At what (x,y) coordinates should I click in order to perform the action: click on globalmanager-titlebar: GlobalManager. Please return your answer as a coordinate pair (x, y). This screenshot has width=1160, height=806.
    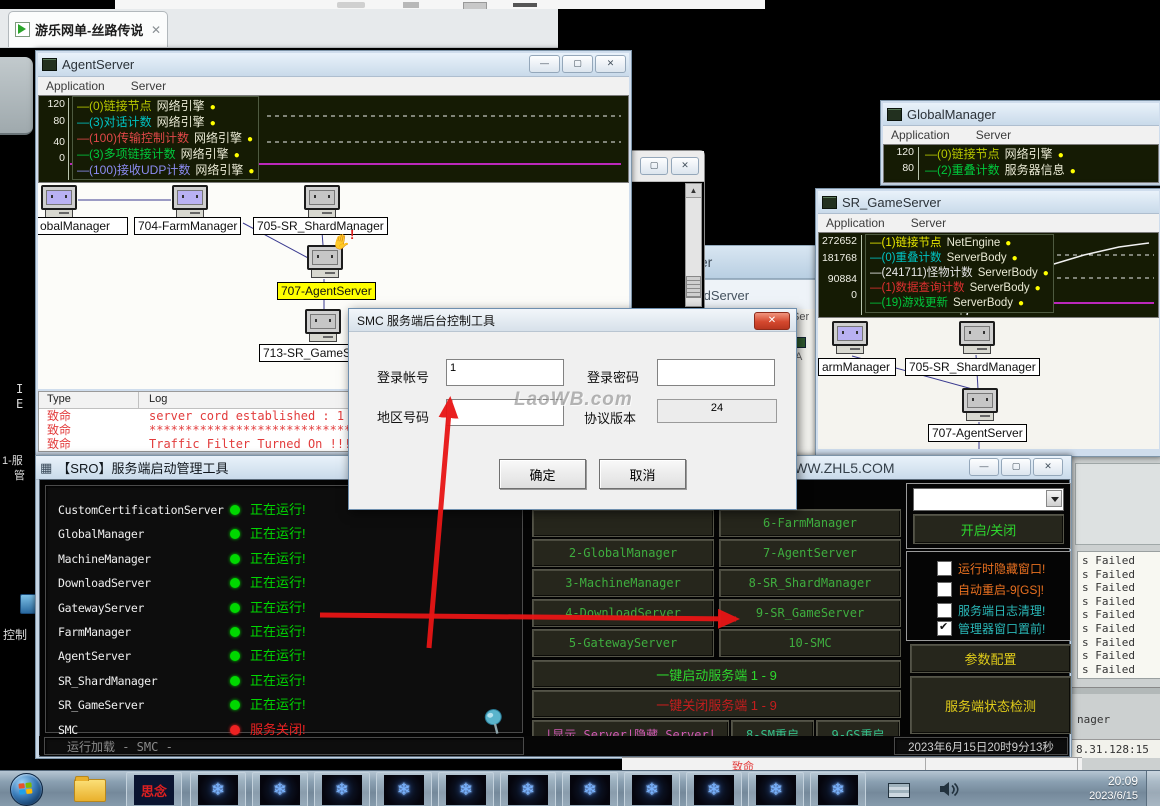
    Looking at the image, I should click on (1021, 114).